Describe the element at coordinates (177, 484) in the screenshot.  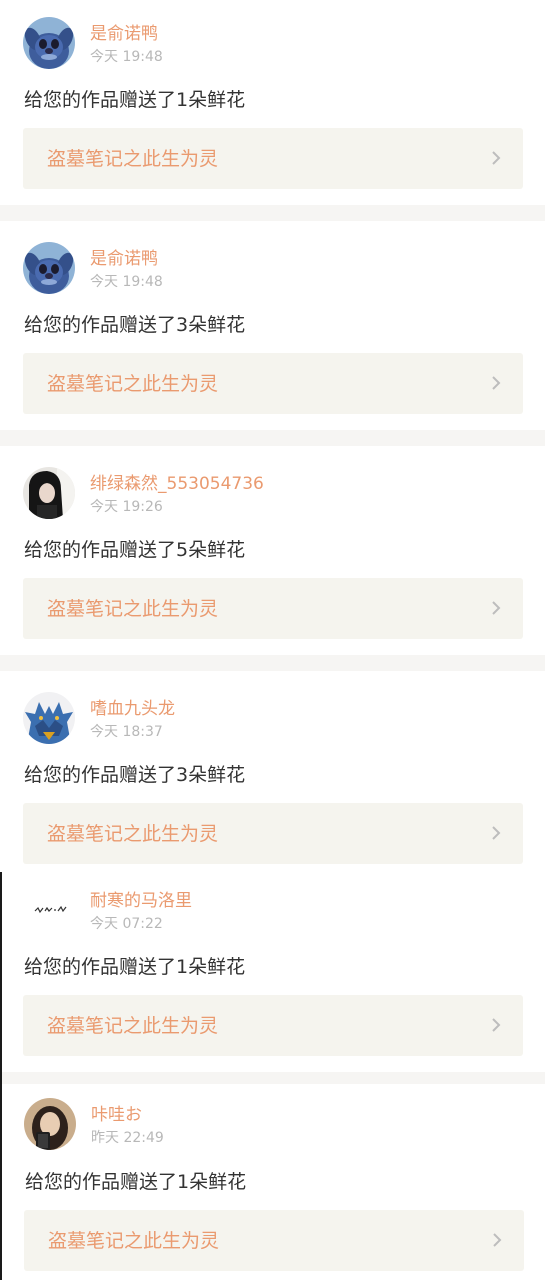
I see `username: 绯绿森然_553054736` at that location.